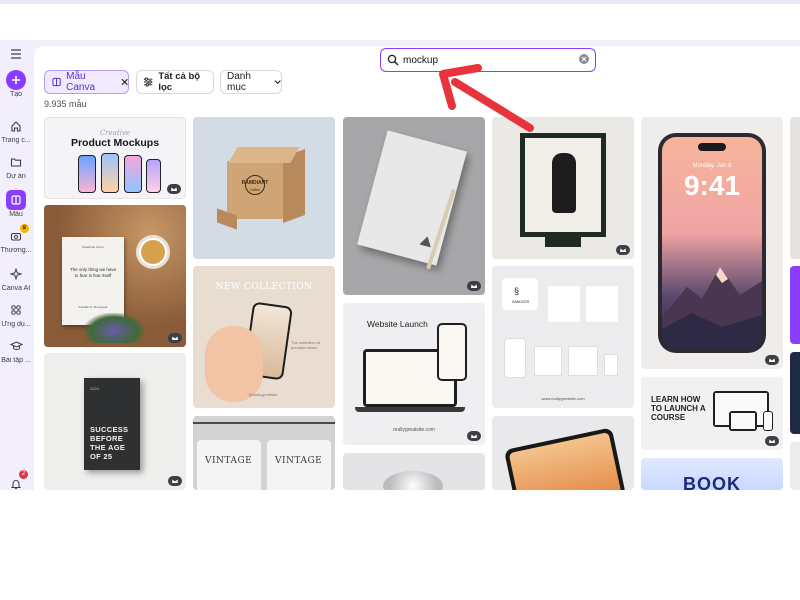  What do you see at coordinates (611, 365) in the screenshot?
I see `cup-mockup` at bounding box center [611, 365].